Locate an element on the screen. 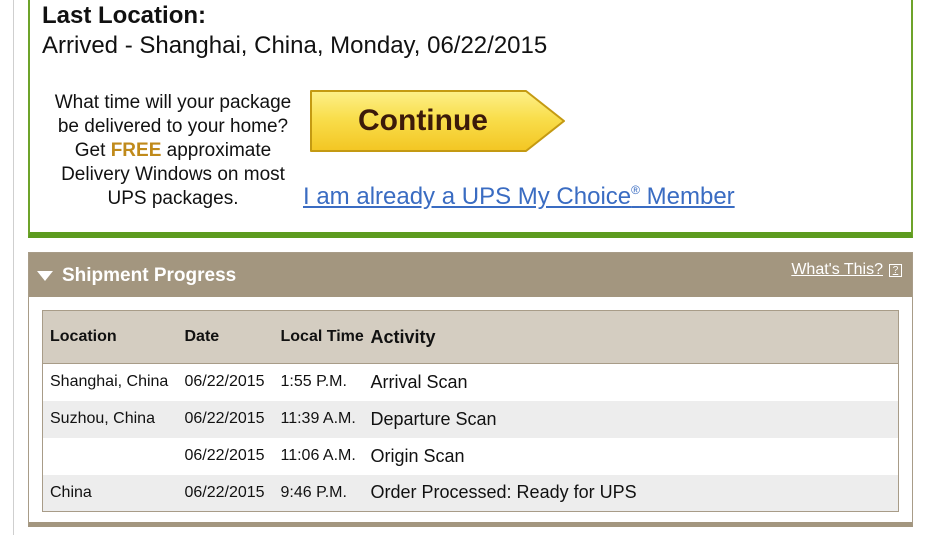 This screenshot has width=941, height=535. table-header-row: Location Date Local Time Activity is located at coordinates (470, 337).